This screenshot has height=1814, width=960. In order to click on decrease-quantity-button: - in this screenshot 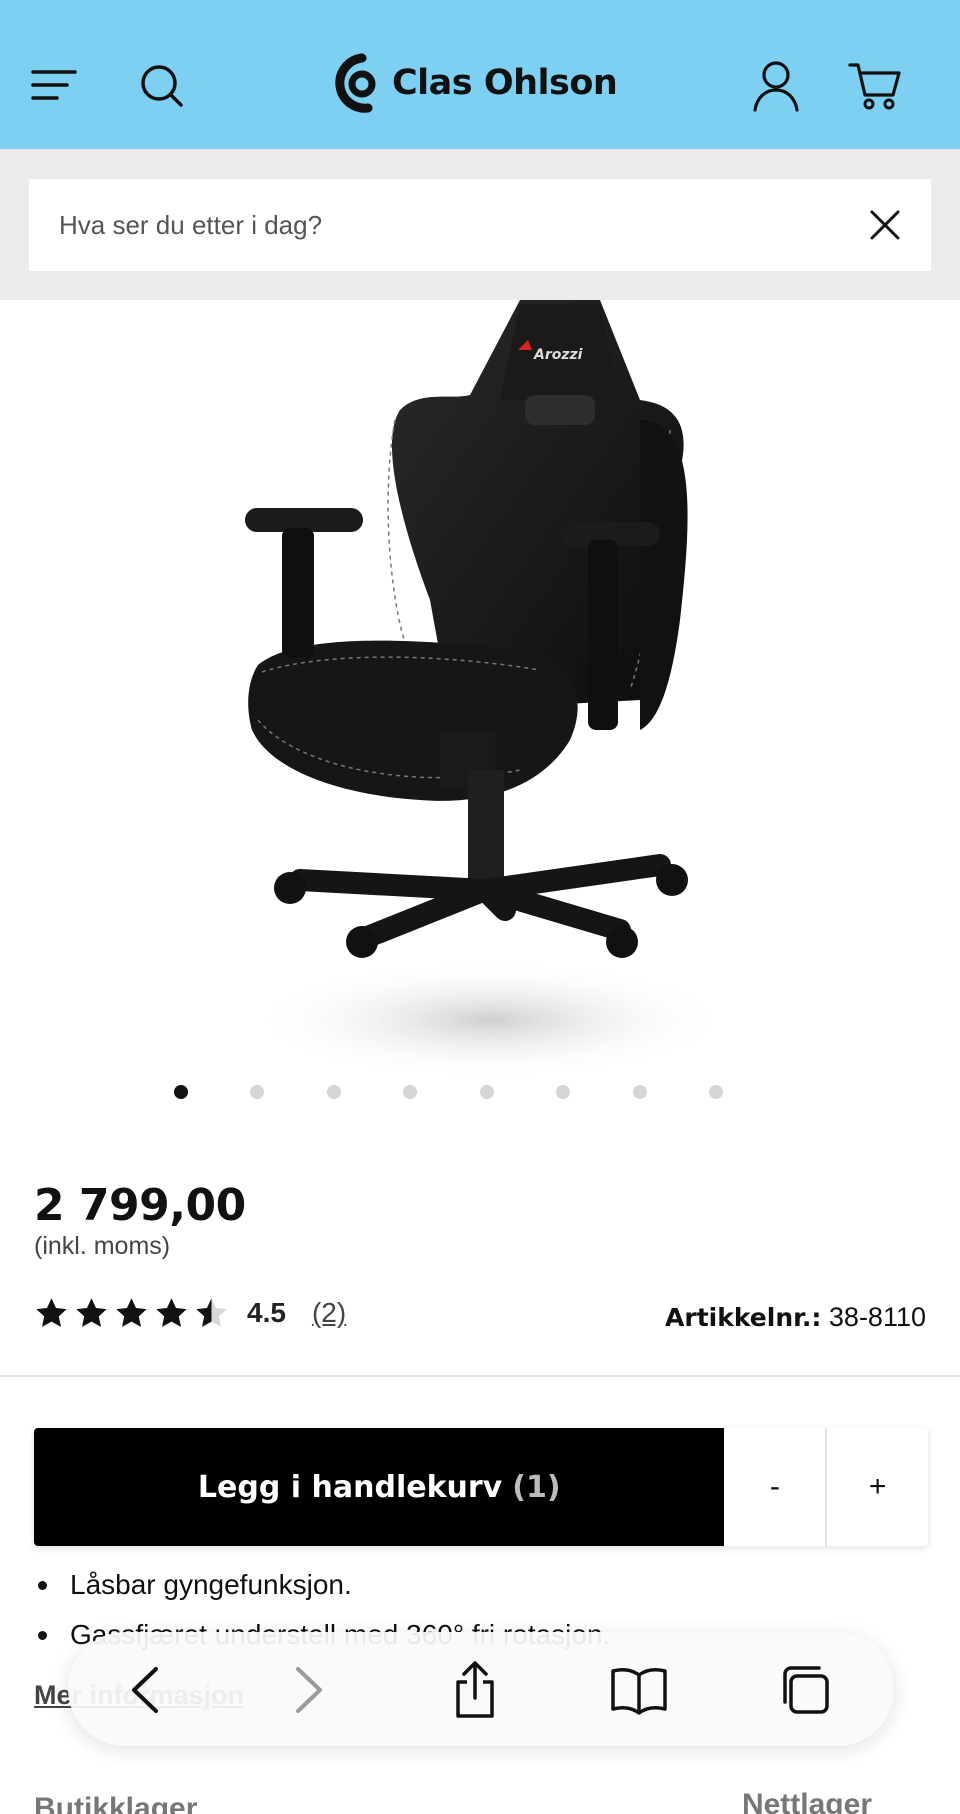, I will do `click(775, 1487)`.